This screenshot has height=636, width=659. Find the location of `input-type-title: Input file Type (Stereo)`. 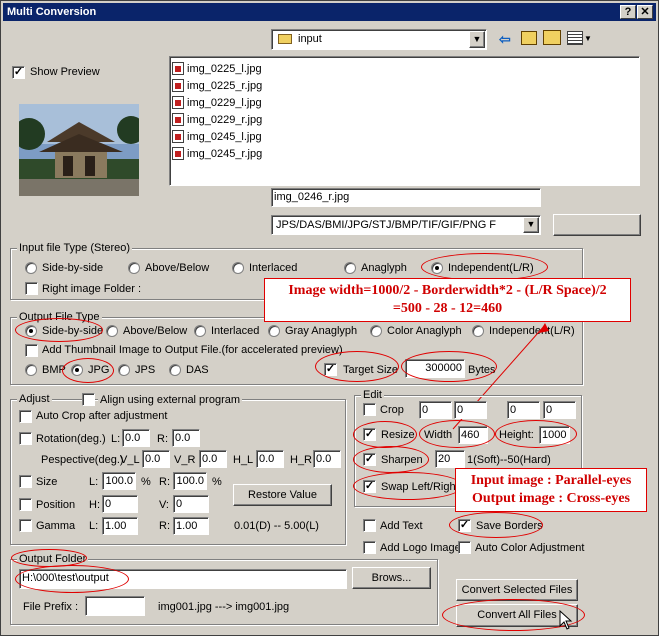

input-type-title: Input file Type (Stereo) is located at coordinates (75, 248).